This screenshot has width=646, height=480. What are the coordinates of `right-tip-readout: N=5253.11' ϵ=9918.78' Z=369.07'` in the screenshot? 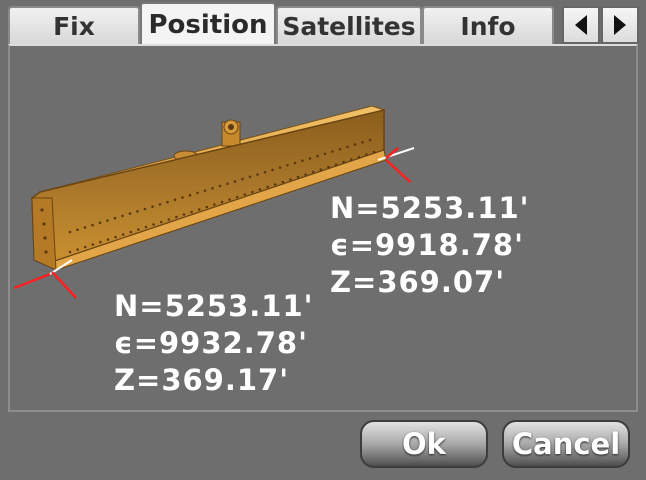 It's located at (430, 245).